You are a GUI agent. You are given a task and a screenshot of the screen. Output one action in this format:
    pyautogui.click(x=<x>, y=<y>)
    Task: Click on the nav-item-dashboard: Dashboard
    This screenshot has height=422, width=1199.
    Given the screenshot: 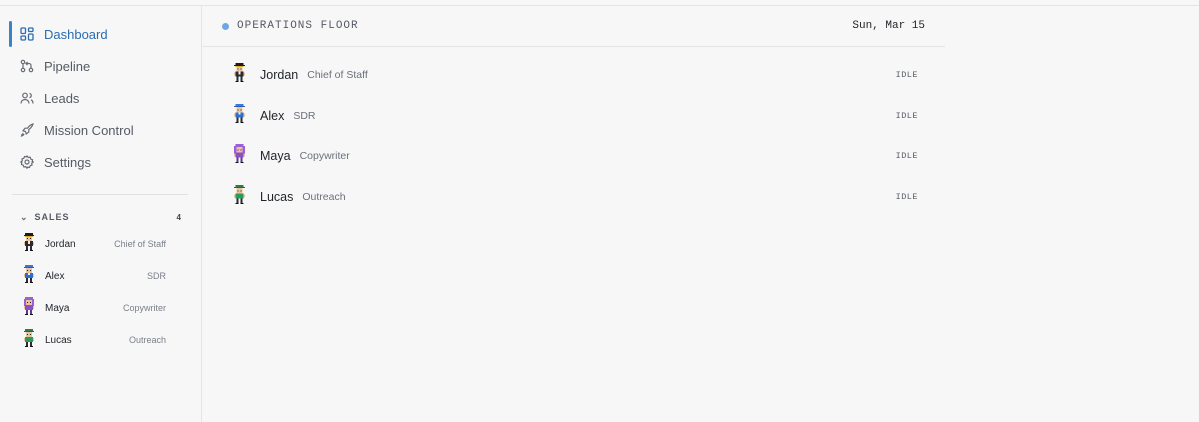 What is the action you would take?
    pyautogui.click(x=100, y=34)
    